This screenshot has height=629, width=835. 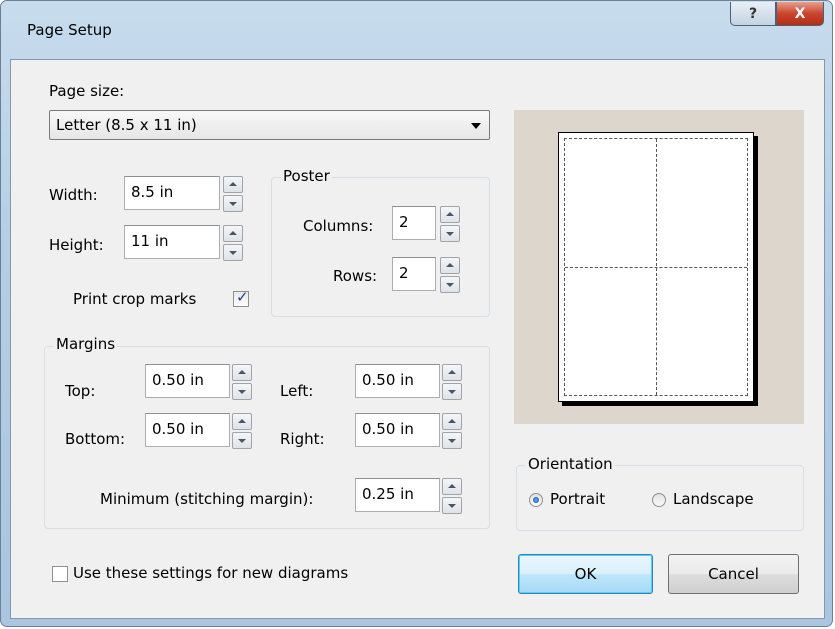 I want to click on columns-increment-button, so click(x=450, y=214).